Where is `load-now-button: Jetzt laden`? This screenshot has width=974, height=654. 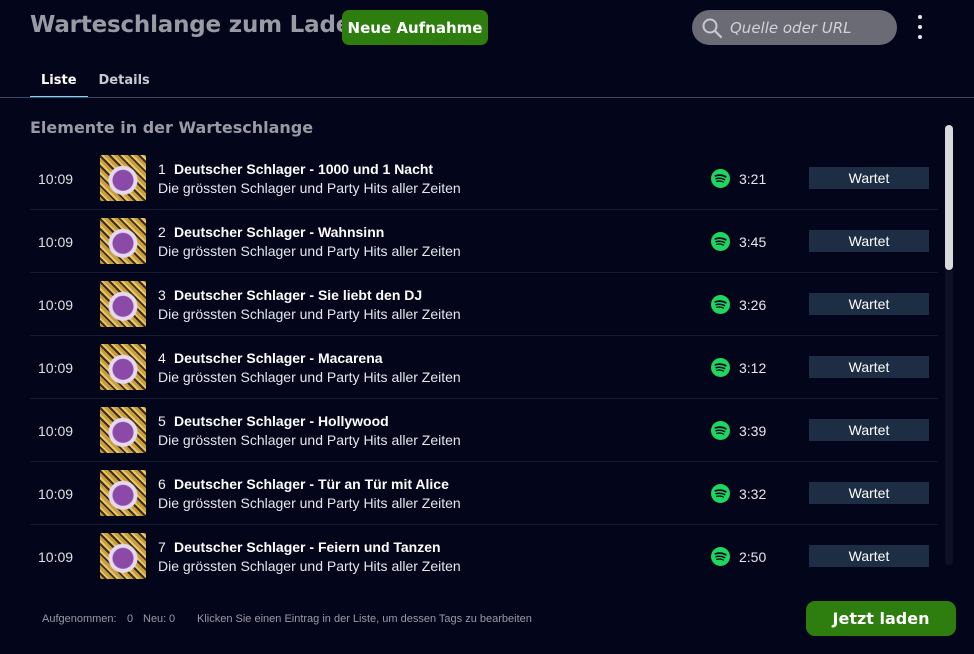
load-now-button: Jetzt laden is located at coordinates (881, 618).